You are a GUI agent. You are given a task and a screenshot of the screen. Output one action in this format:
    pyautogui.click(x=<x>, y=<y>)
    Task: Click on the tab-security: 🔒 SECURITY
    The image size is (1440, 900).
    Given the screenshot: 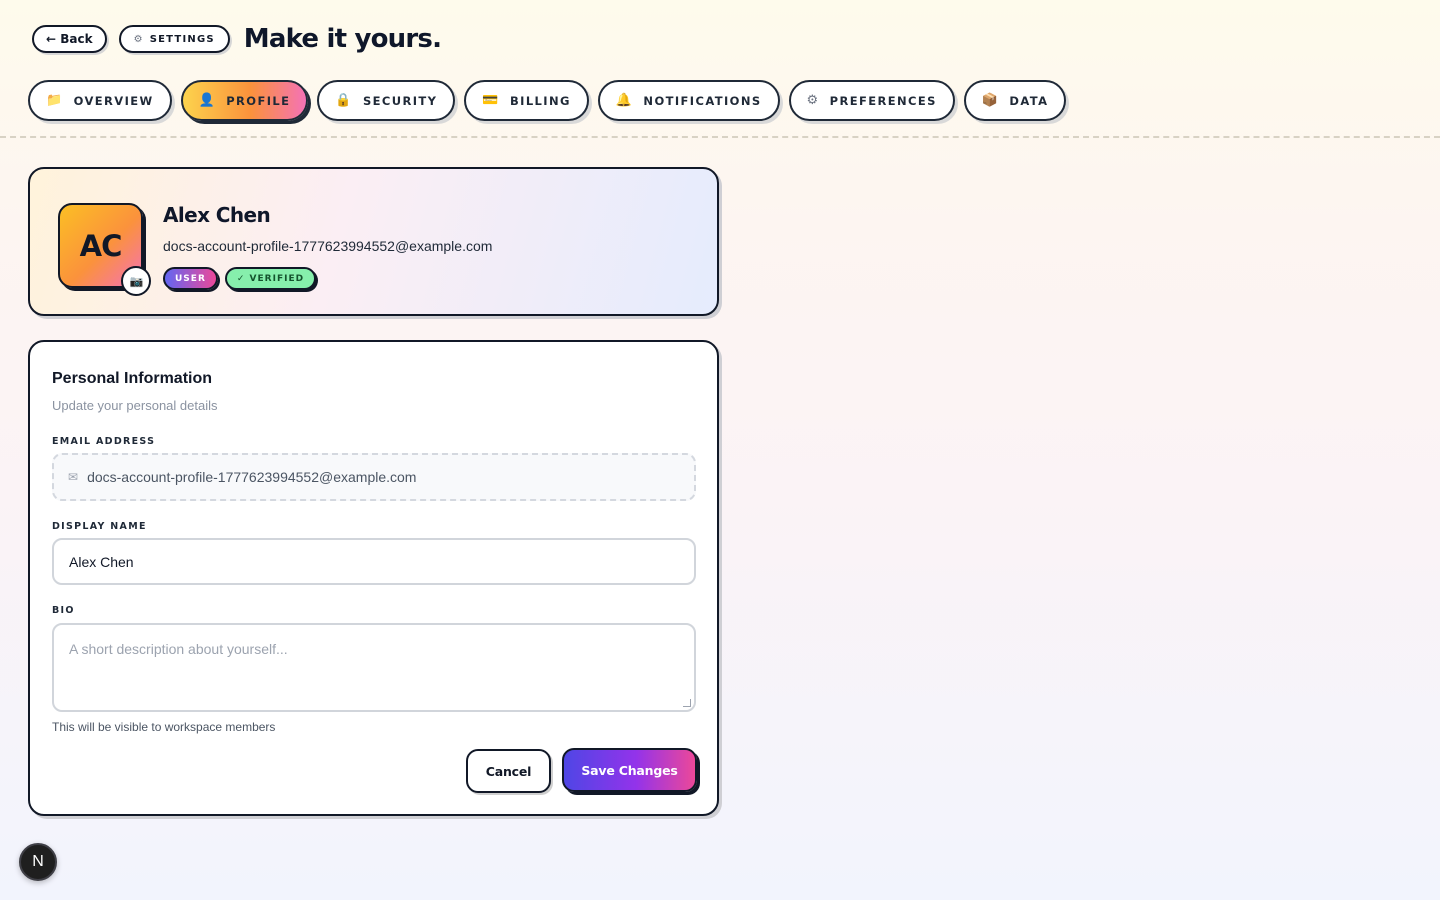 What is the action you would take?
    pyautogui.click(x=386, y=100)
    